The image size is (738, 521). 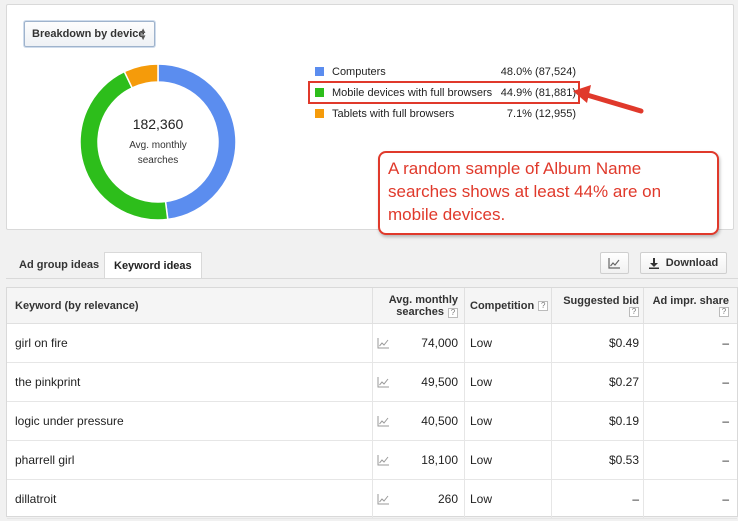 I want to click on avg-monthly-searches-cell: 40,500, so click(x=439, y=421).